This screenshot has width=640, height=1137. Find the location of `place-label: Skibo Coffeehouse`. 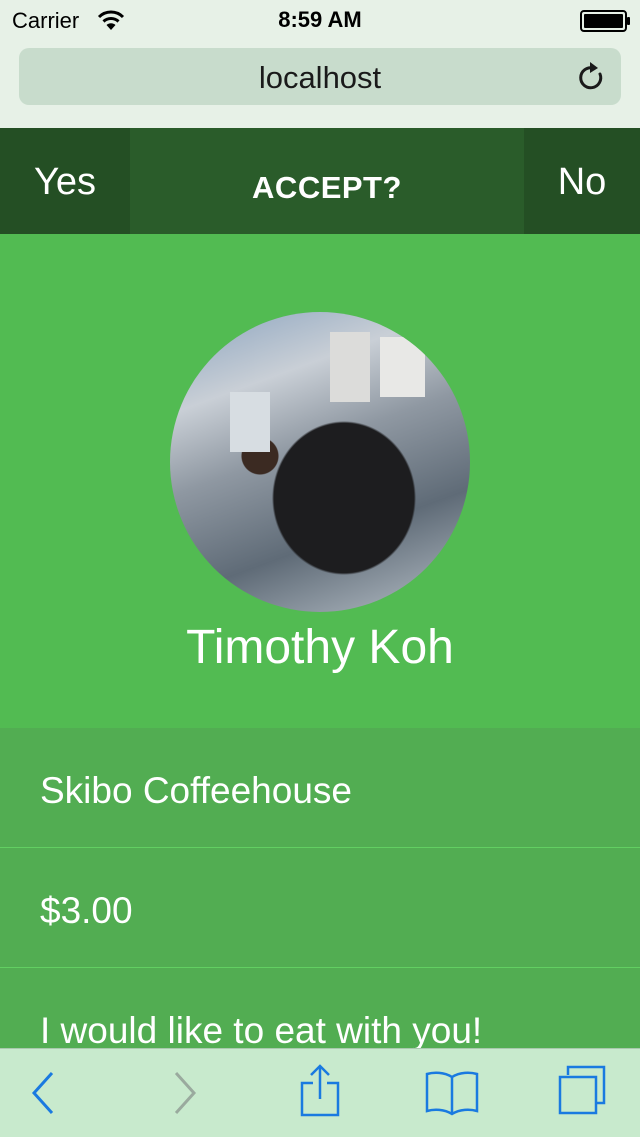

place-label: Skibo Coffeehouse is located at coordinates (196, 790).